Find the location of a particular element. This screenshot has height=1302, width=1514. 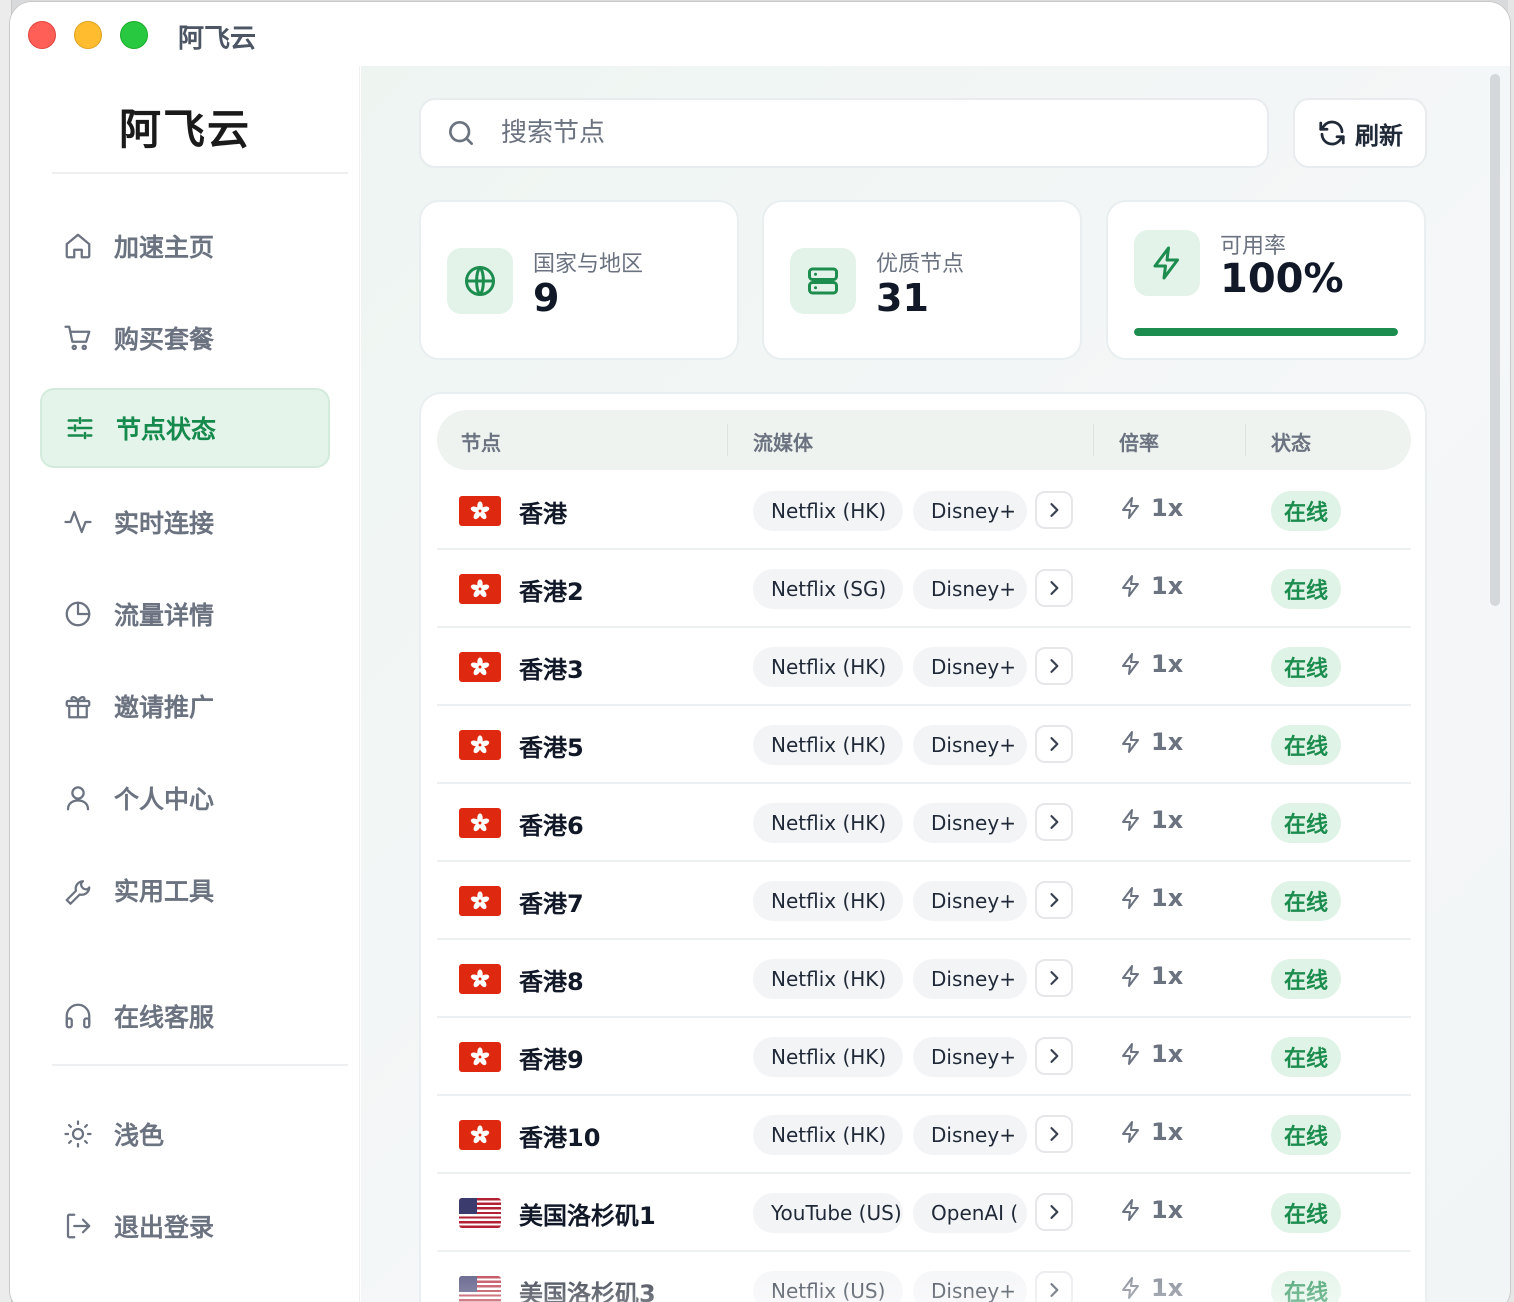

minimize-window-button is located at coordinates (88, 35).